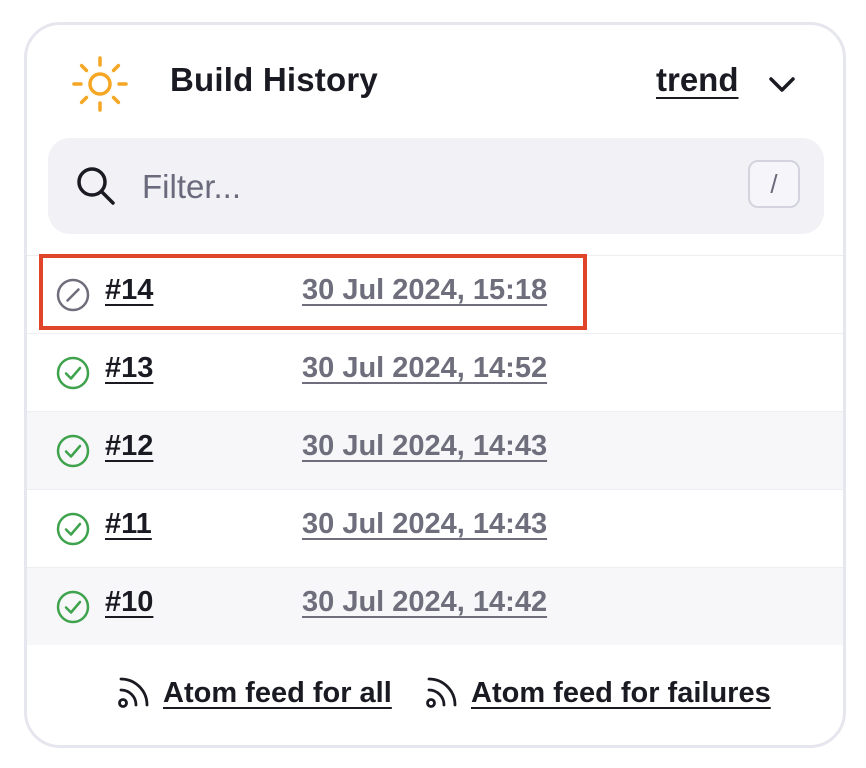 The width and height of the screenshot is (866, 768). I want to click on feed-label: Atom feed for failures, so click(621, 693).